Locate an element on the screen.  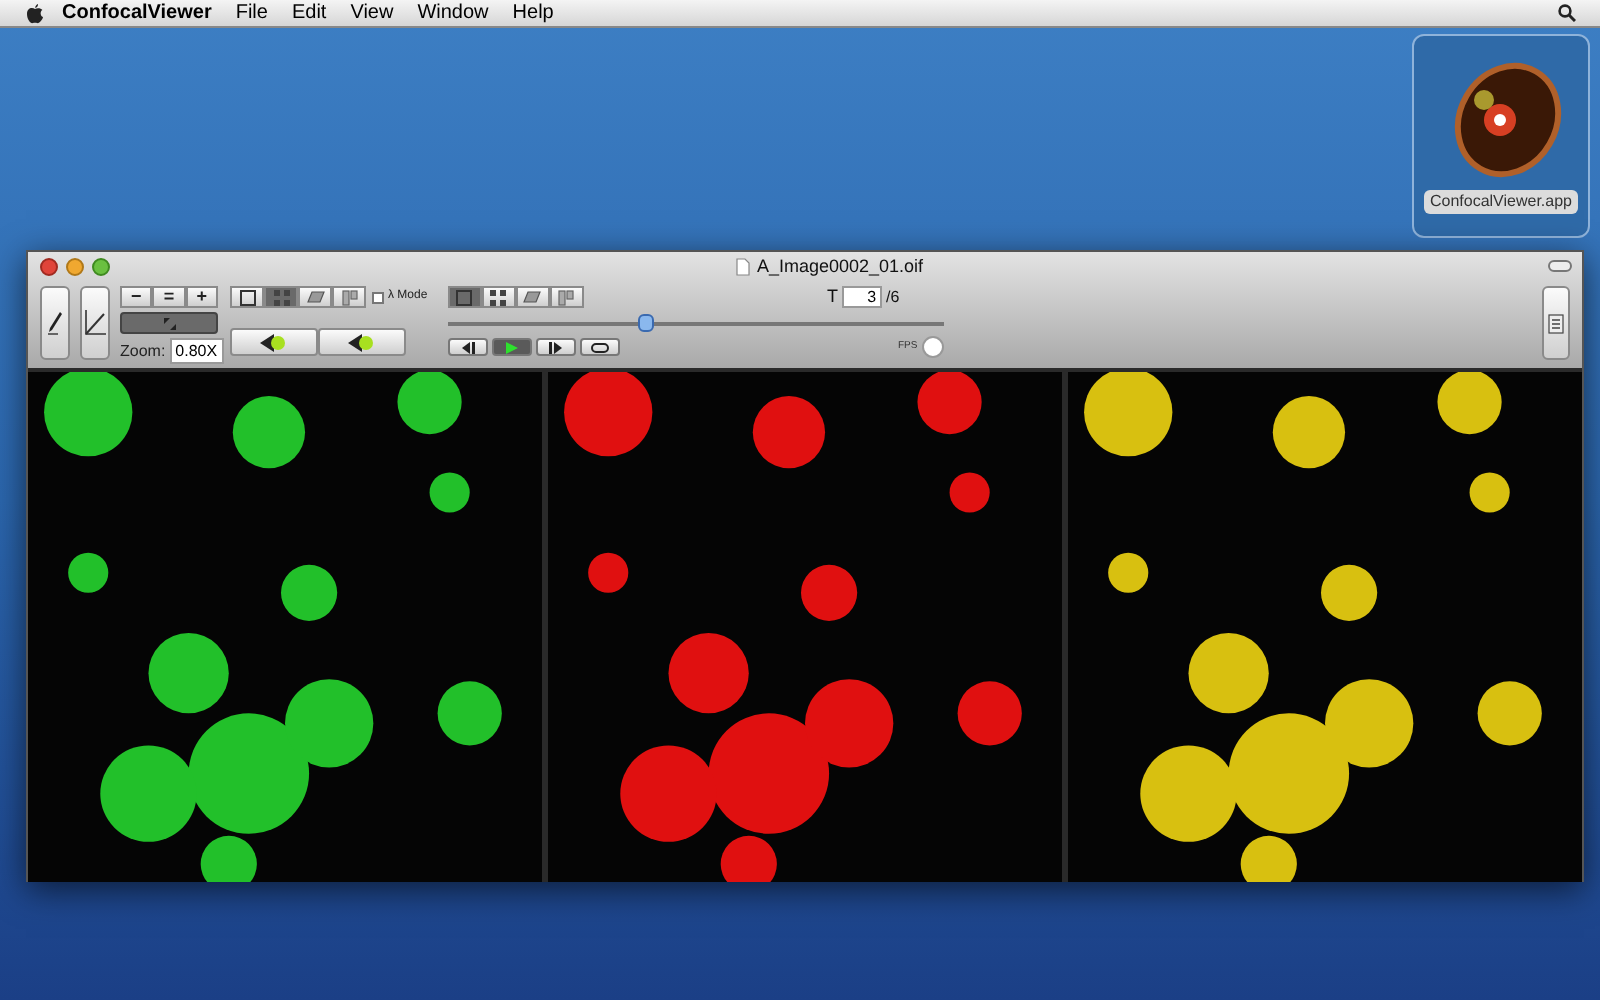
curve-icon is located at coordinates (95, 323).